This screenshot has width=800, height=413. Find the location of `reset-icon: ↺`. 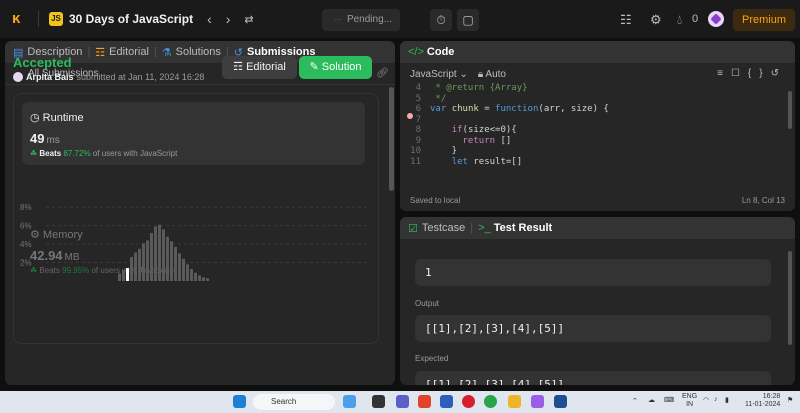

reset-icon: ↺ is located at coordinates (779, 73).